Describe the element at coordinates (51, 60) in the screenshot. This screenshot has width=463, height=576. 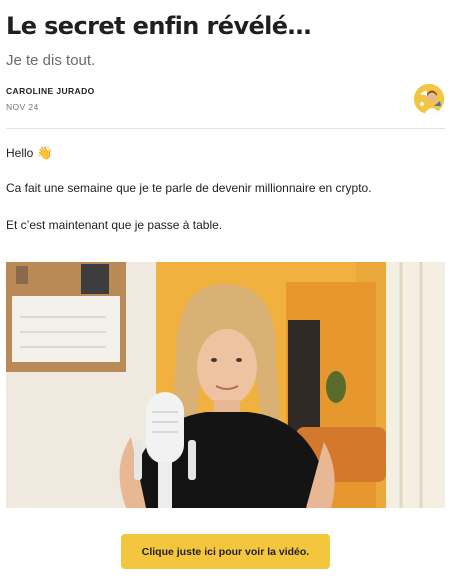
I see `post-subtitle: Je te dis tout.` at that location.